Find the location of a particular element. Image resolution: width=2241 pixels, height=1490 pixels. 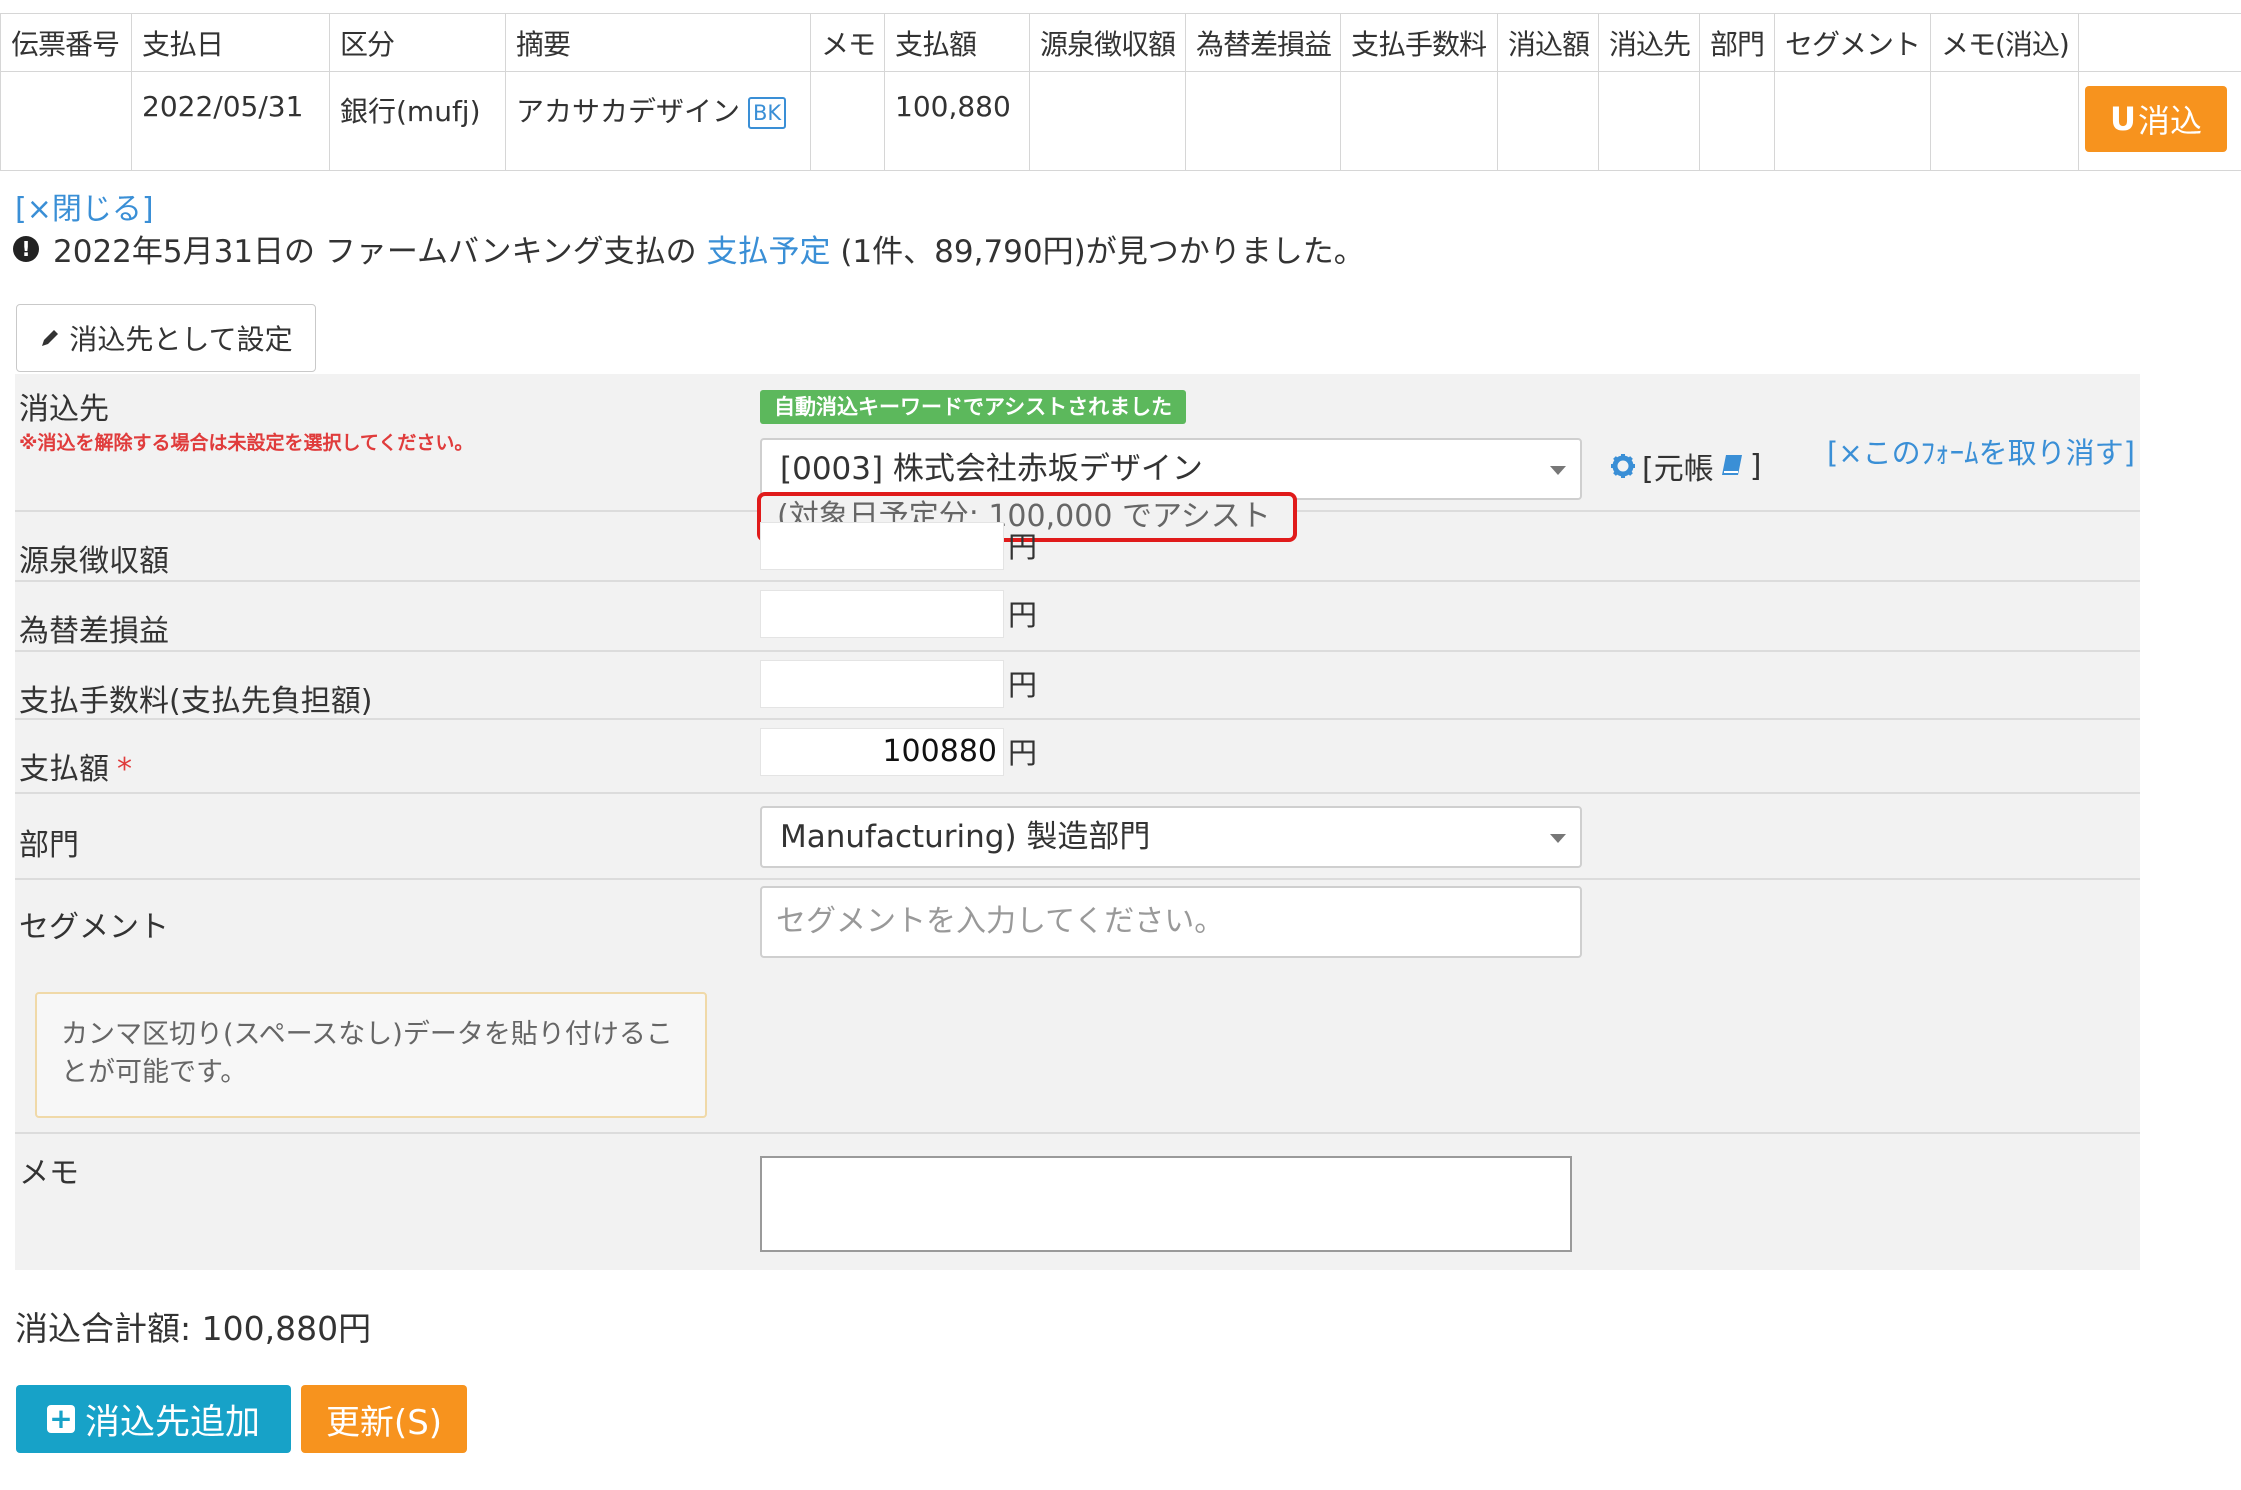

update-button: 更新(S) is located at coordinates (384, 1419).